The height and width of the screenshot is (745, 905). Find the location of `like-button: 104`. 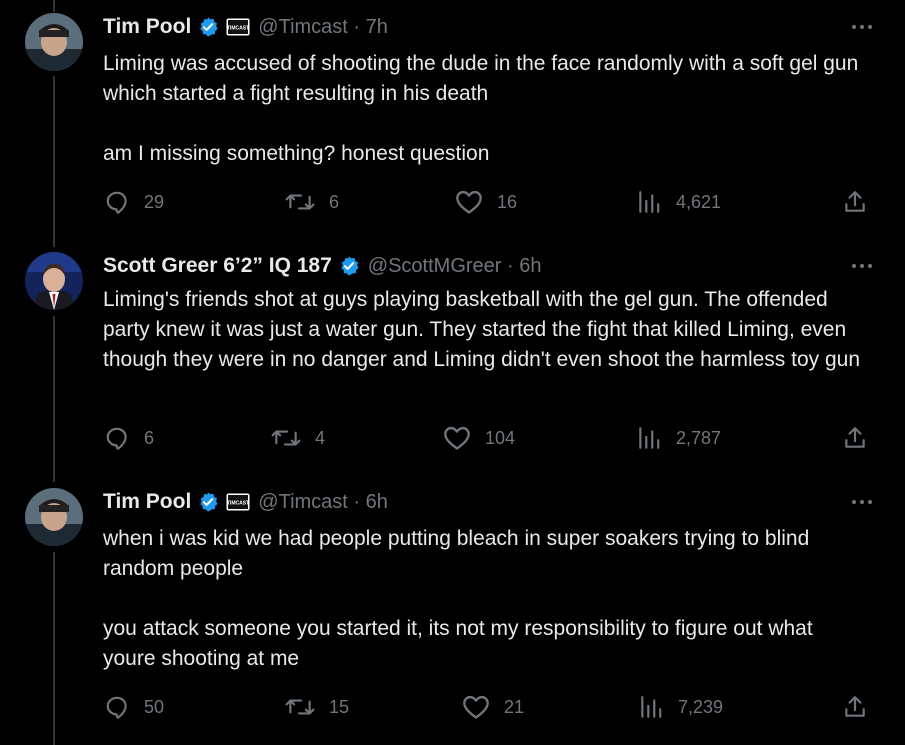

like-button: 104 is located at coordinates (479, 438).